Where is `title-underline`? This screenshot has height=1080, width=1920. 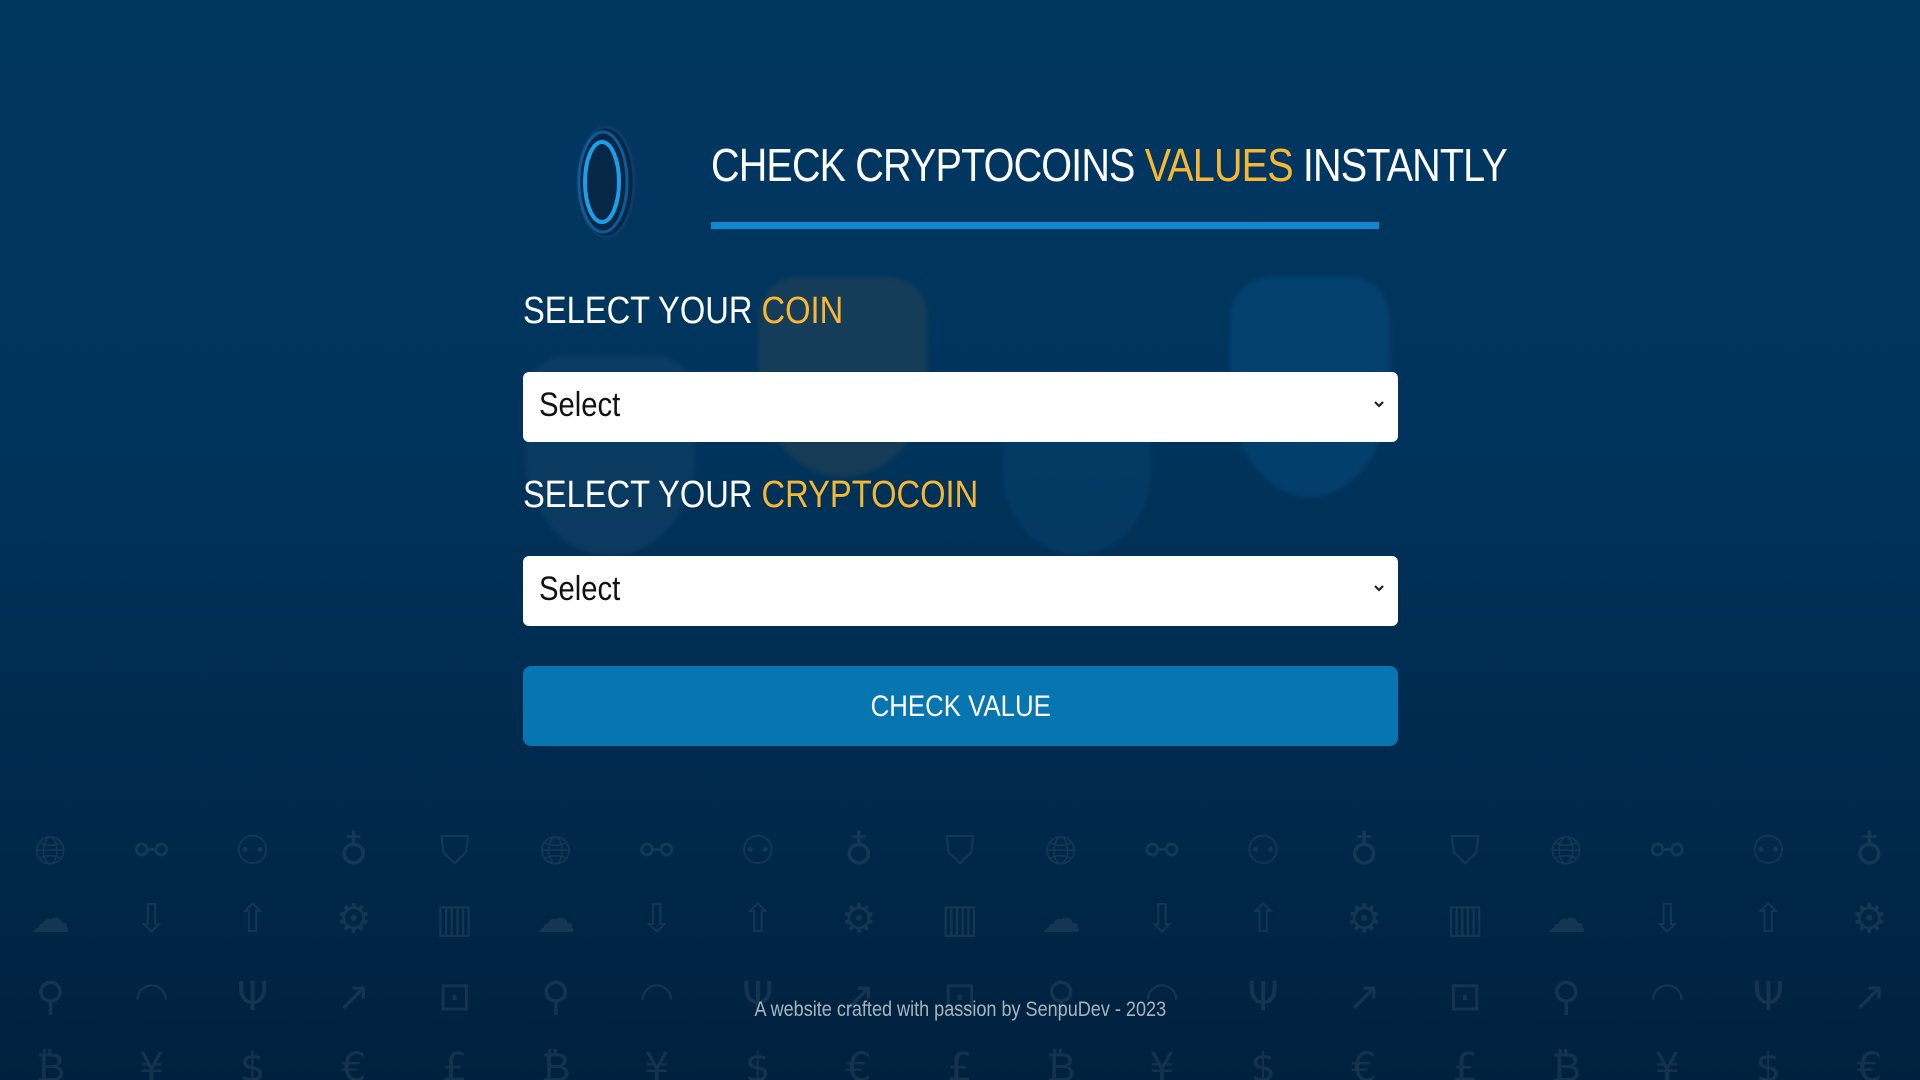 title-underline is located at coordinates (1045, 225).